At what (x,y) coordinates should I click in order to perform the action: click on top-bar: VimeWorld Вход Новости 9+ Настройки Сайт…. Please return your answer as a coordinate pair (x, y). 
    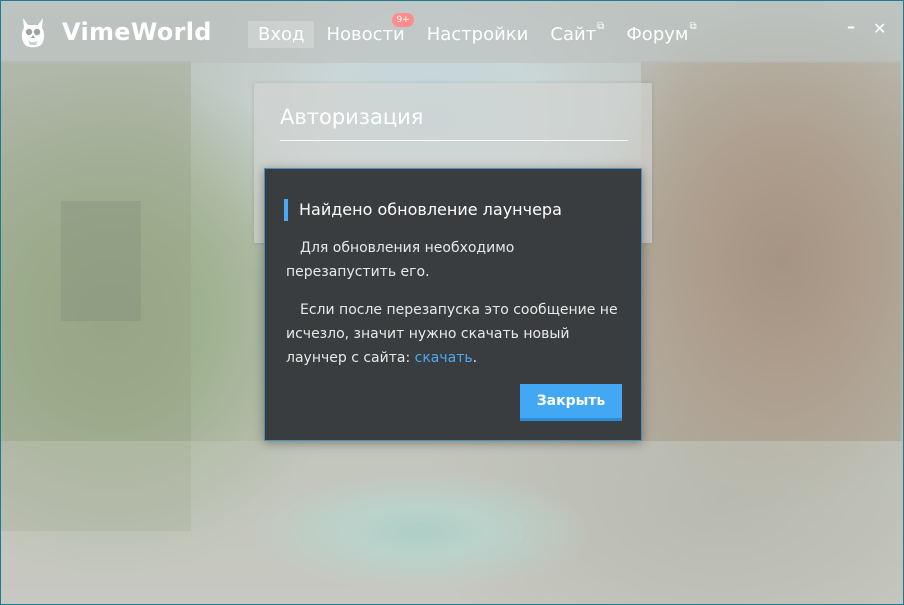
    Looking at the image, I should click on (452, 32).